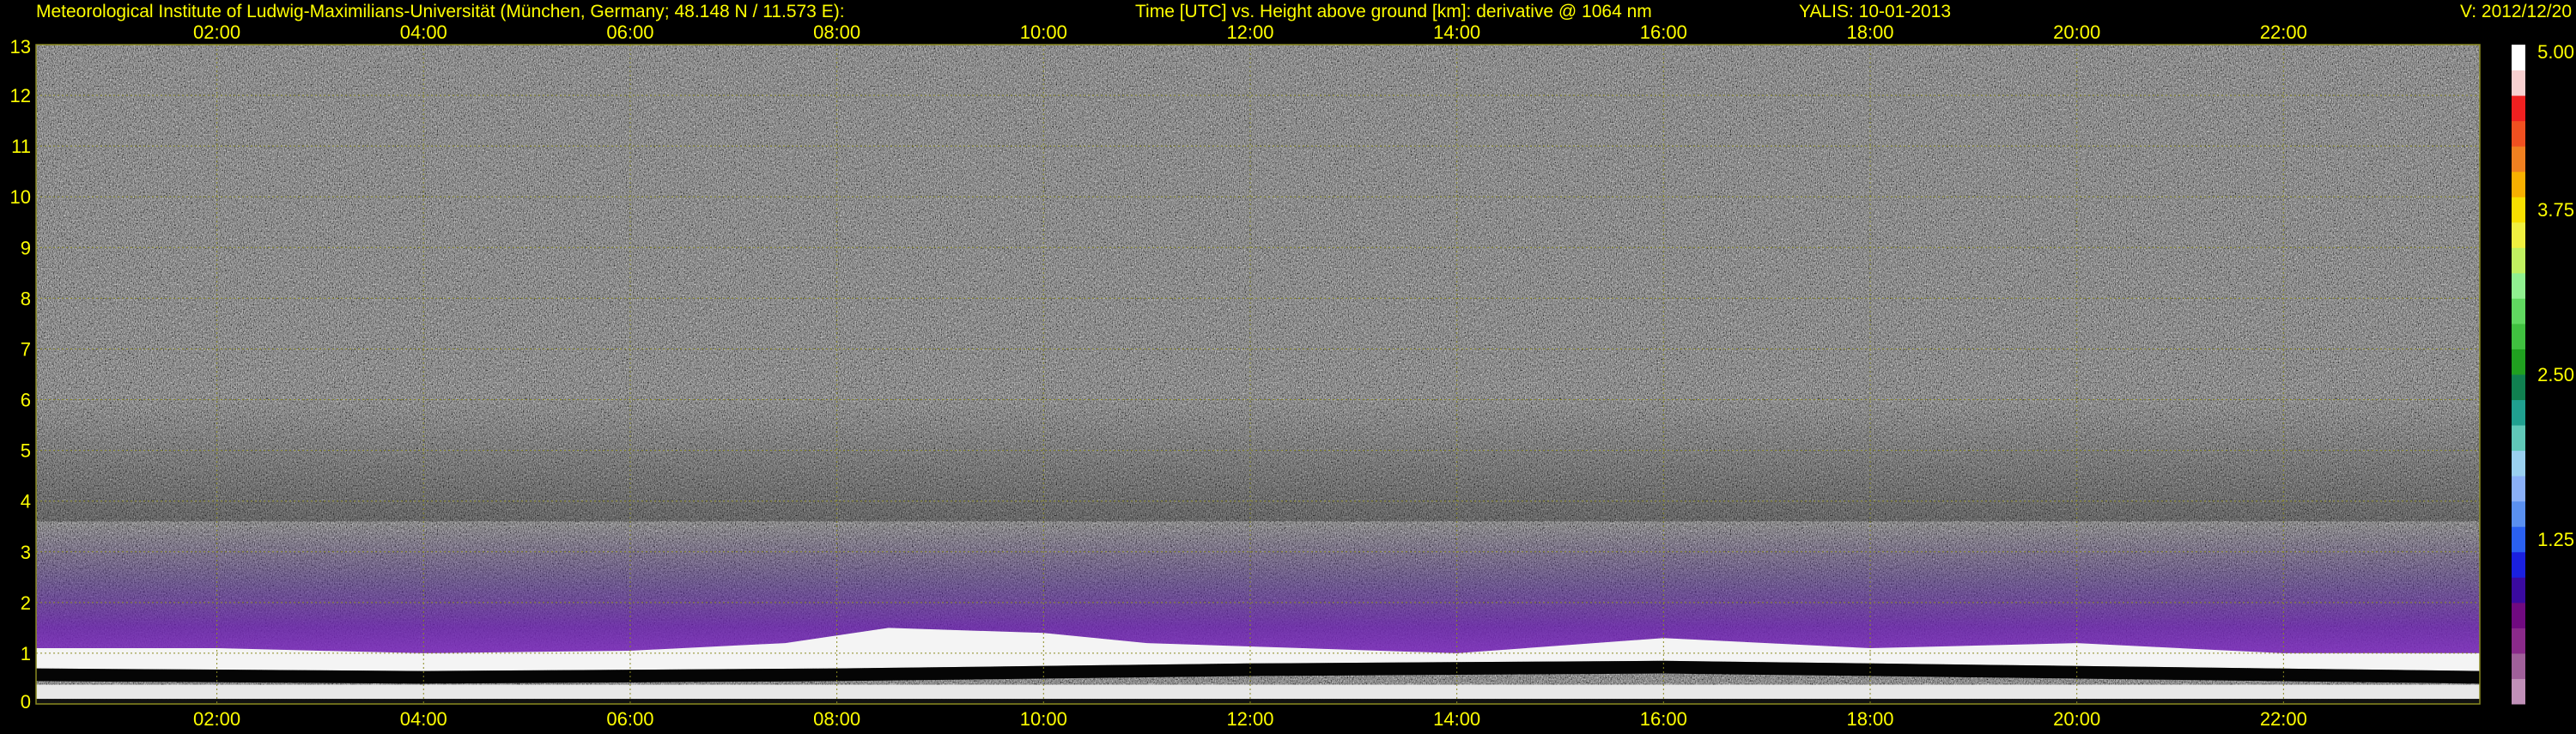 The image size is (2576, 734). Describe the element at coordinates (1456, 32) in the screenshot. I see `x-tick-label-top: 14:00` at that location.